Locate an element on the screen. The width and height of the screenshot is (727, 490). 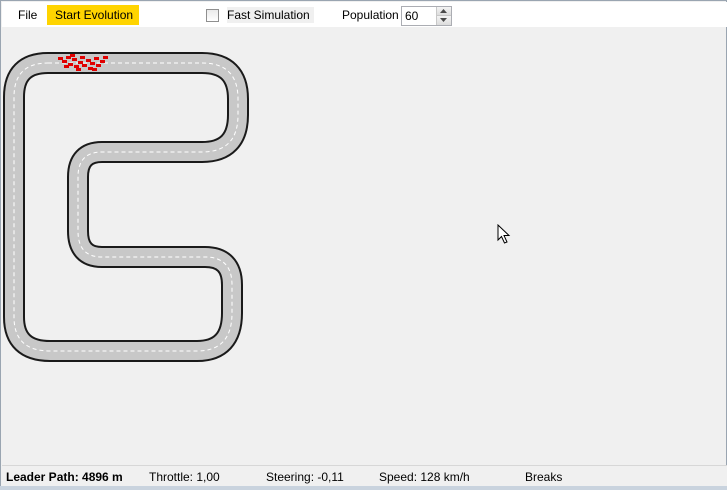
steering-status: Steering: -0,11 is located at coordinates (305, 477).